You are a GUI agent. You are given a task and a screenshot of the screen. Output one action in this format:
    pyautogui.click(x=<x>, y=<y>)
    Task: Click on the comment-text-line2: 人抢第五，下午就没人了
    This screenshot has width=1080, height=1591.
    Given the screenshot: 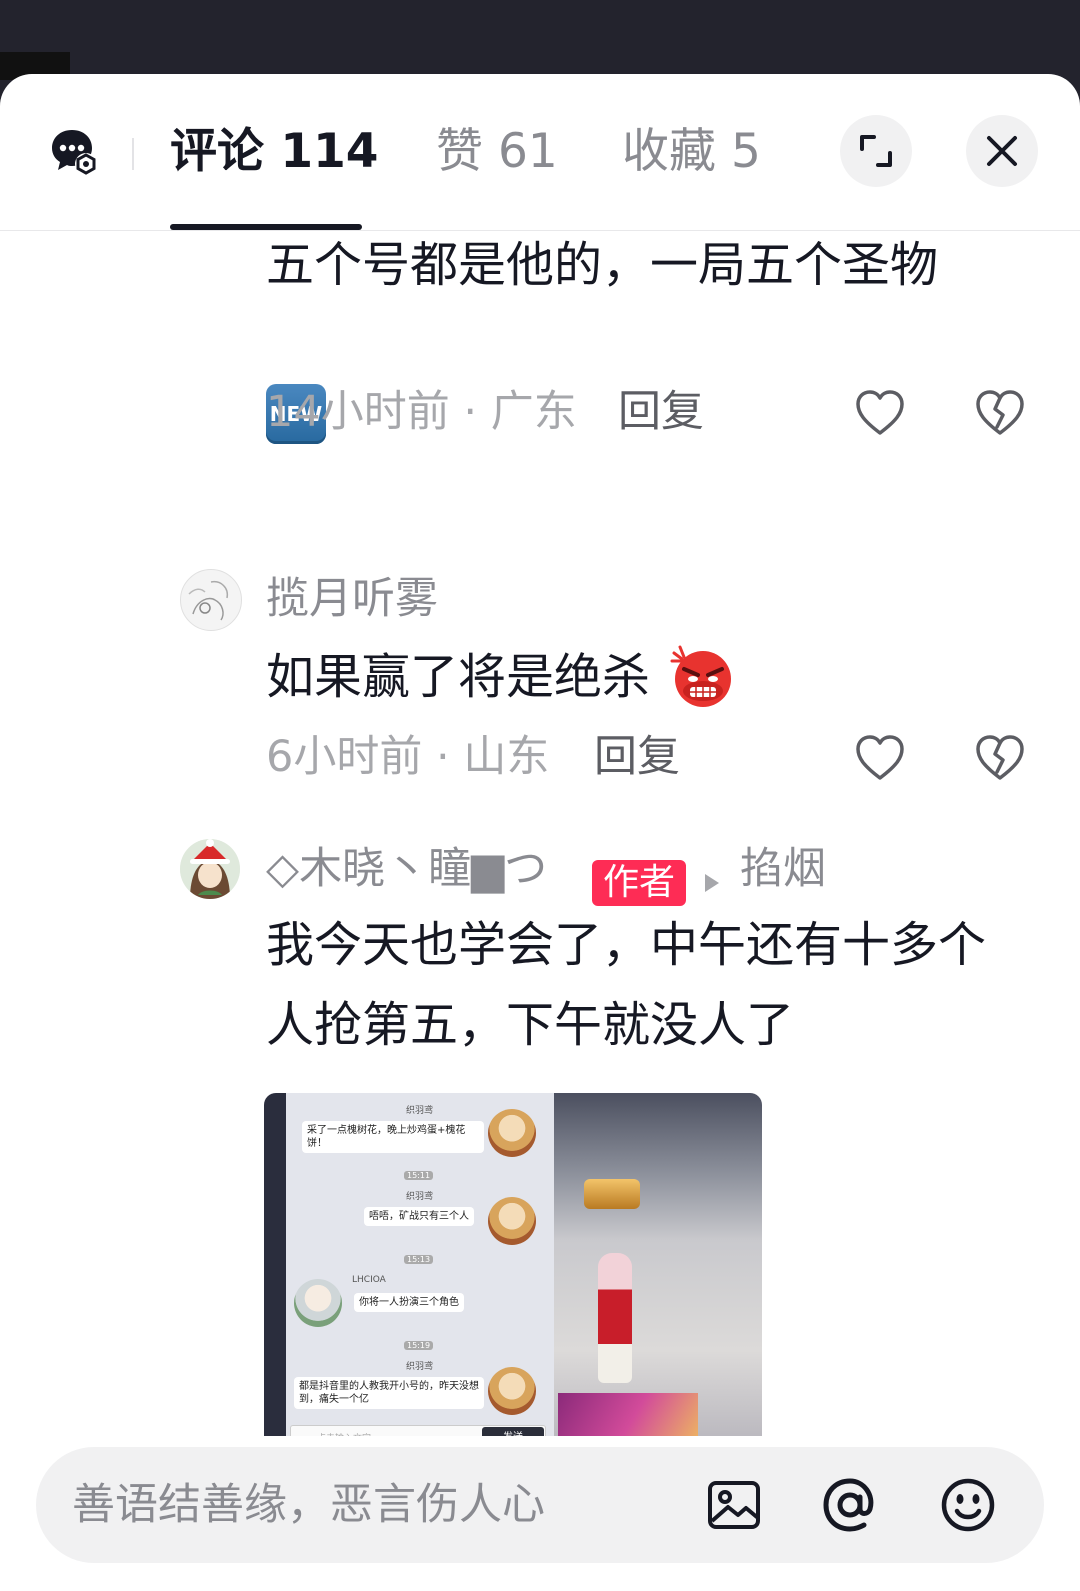 What is the action you would take?
    pyautogui.click(x=530, y=1025)
    